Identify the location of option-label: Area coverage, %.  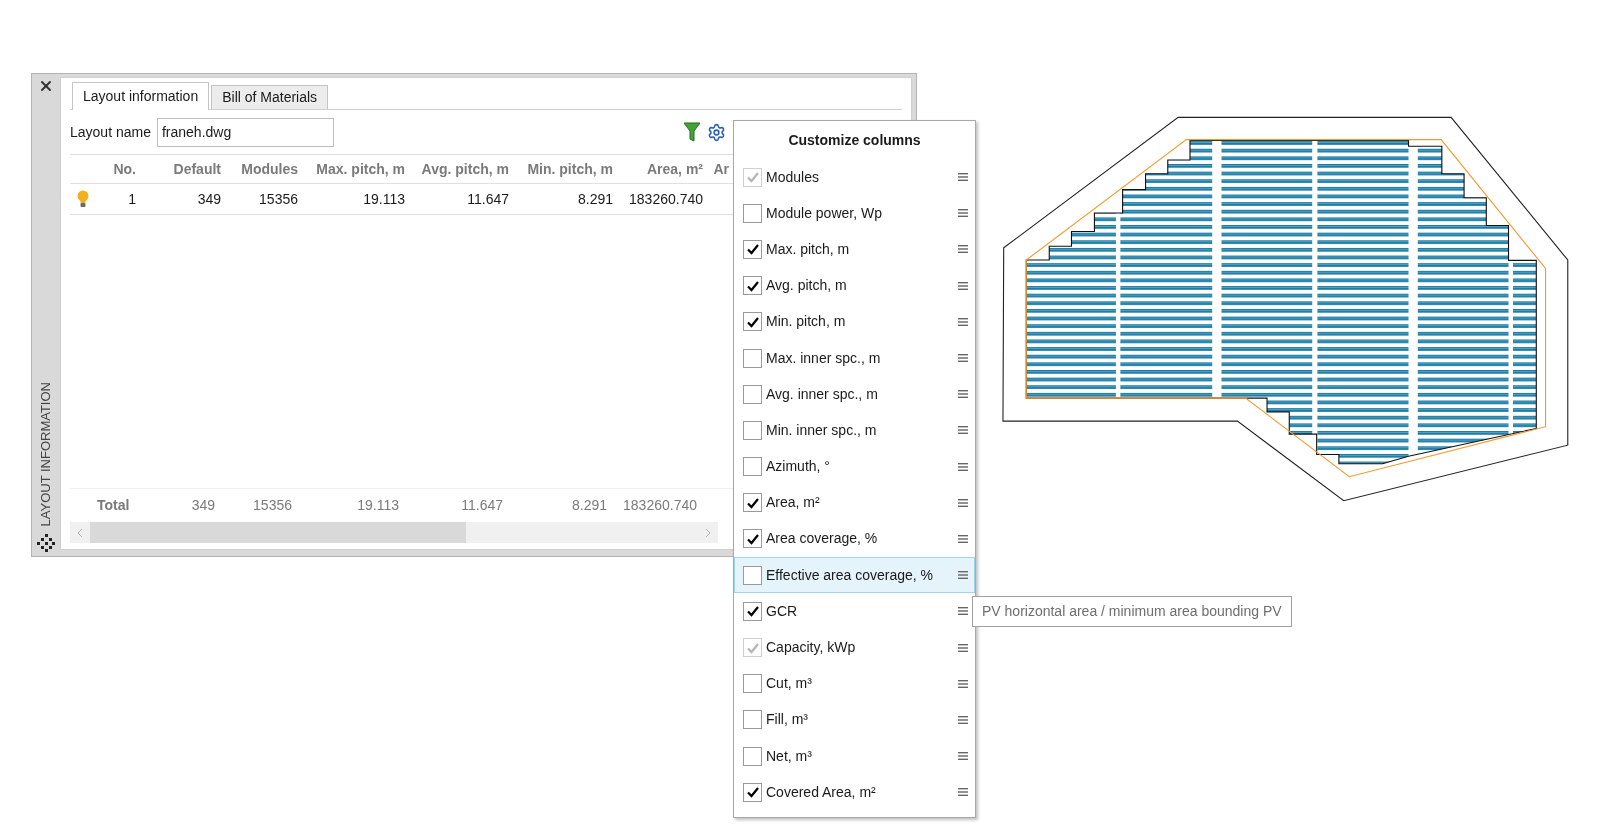
(822, 539).